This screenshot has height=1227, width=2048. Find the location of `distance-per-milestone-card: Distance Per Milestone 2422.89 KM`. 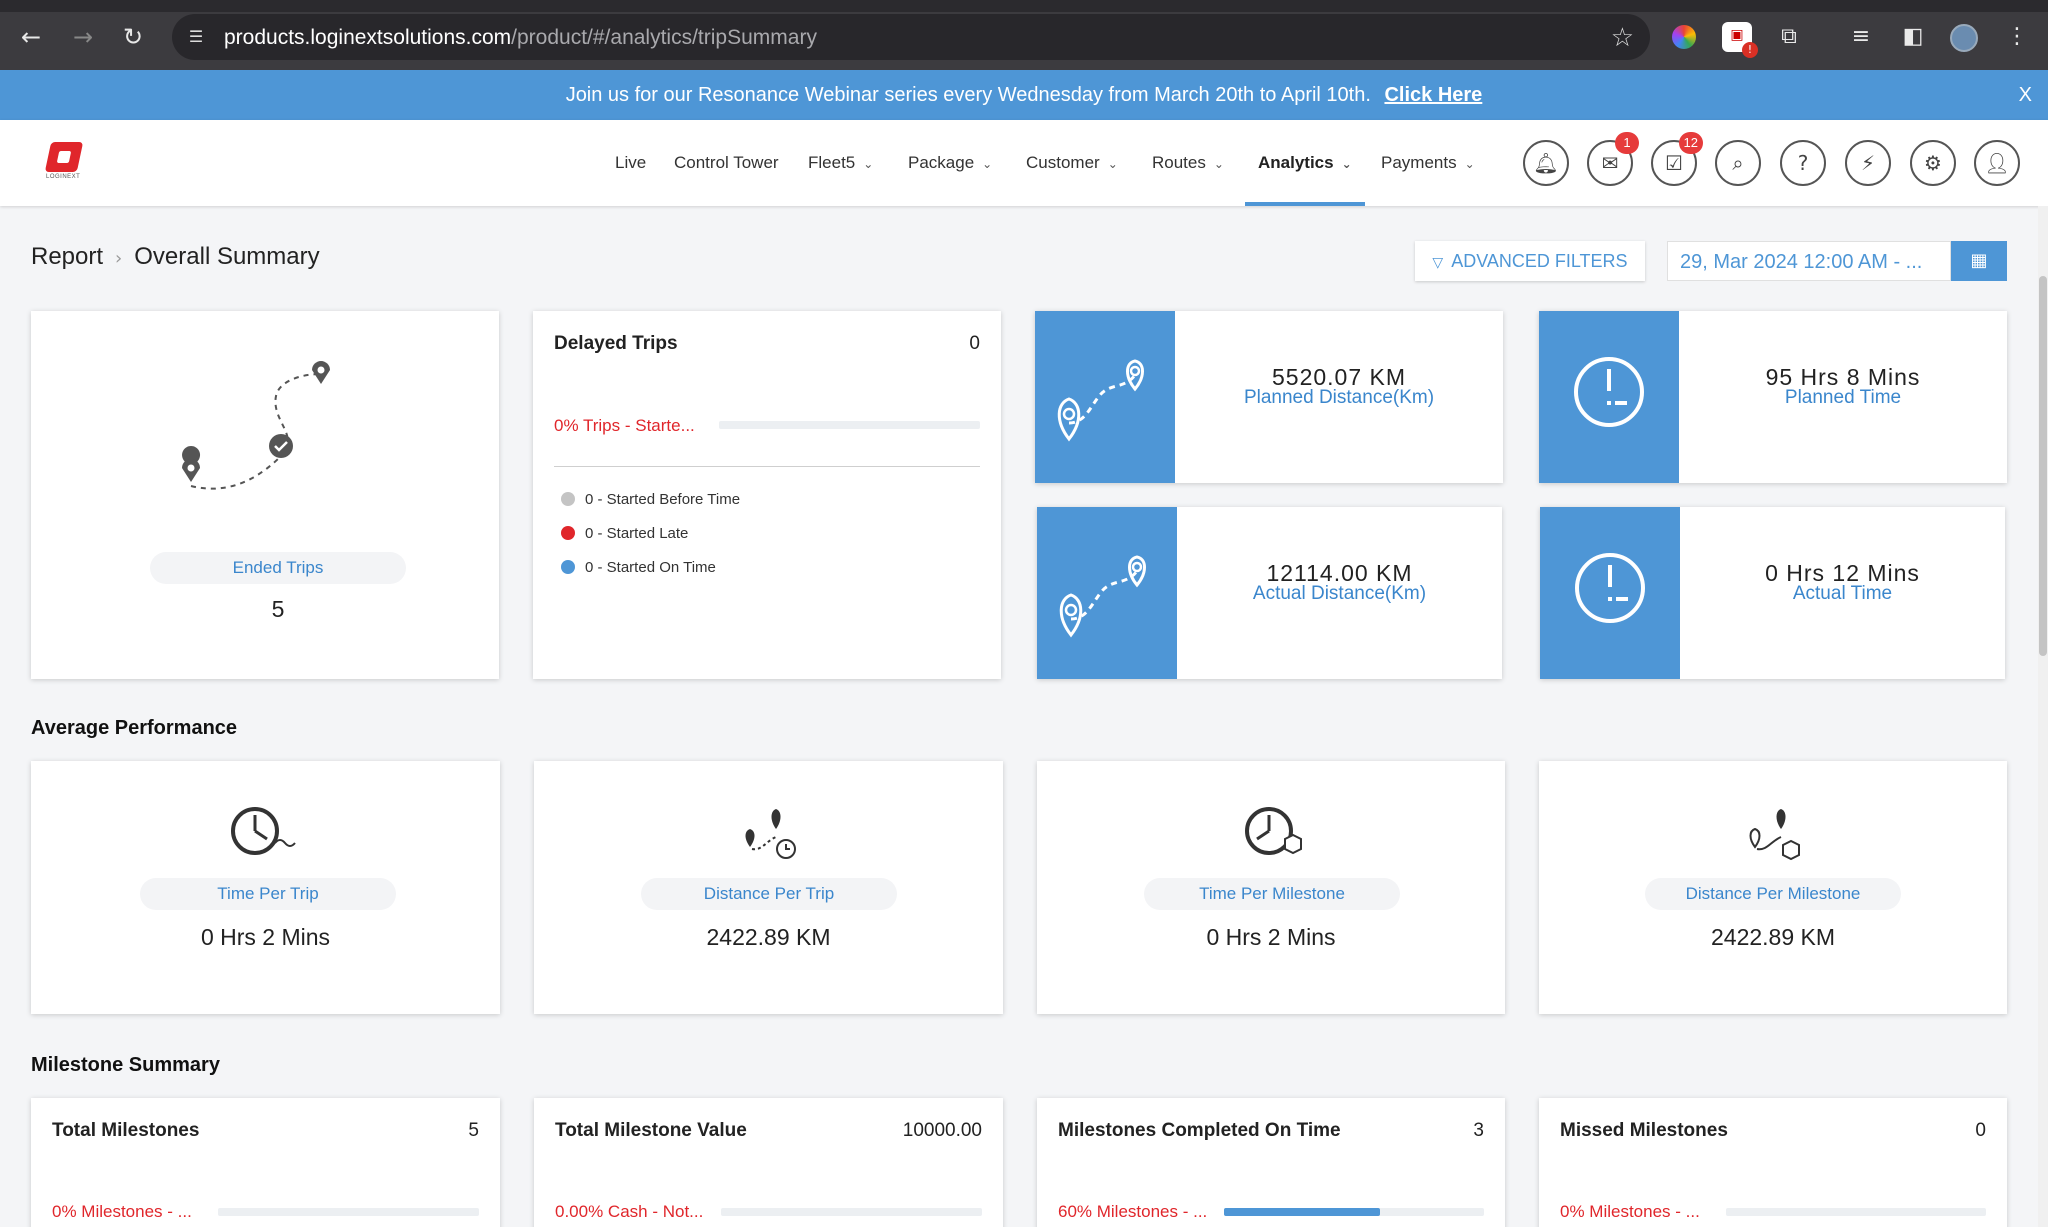

distance-per-milestone-card: Distance Per Milestone 2422.89 KM is located at coordinates (1773, 887).